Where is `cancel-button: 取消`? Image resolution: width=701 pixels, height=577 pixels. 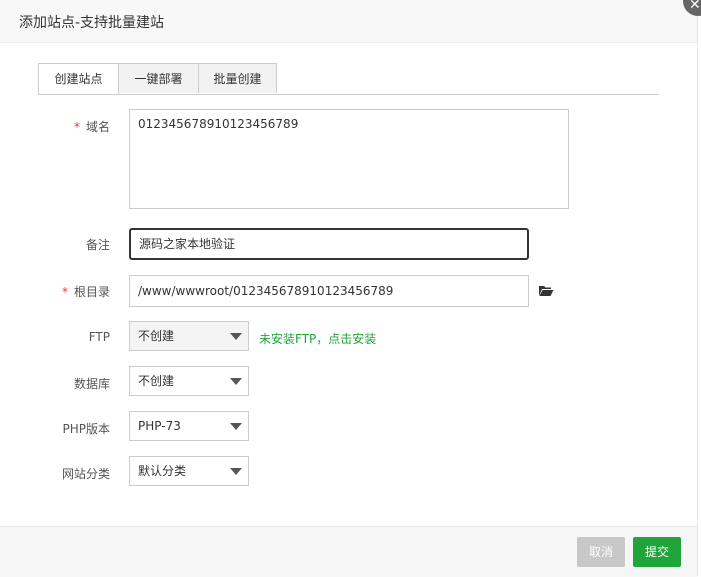
cancel-button: 取消 is located at coordinates (601, 552).